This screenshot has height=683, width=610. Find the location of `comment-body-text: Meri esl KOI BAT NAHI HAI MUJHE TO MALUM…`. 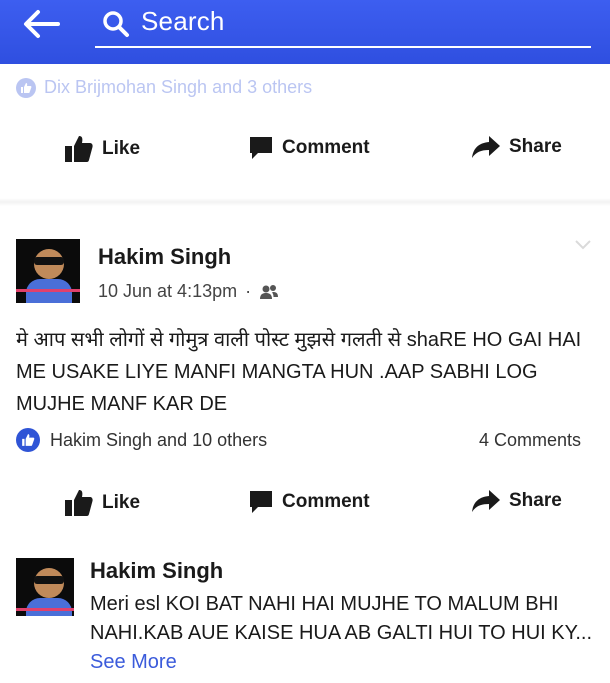

comment-body-text: Meri esl KOI BAT NAHI HAI MUJHE TO MALUM… is located at coordinates (341, 618).